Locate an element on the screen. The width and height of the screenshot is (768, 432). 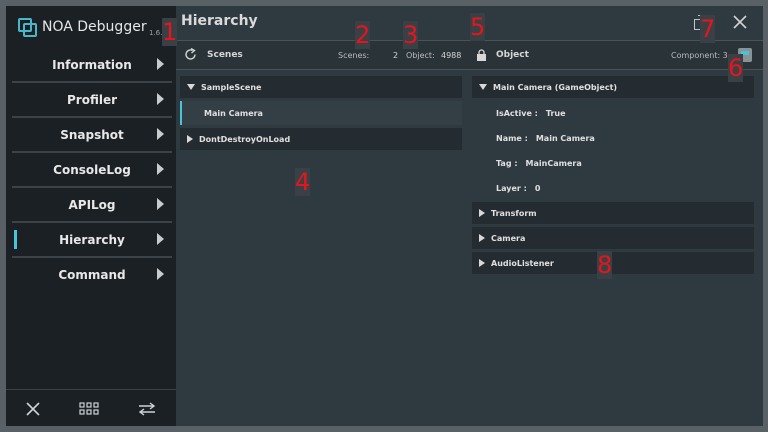
sidebar-item-information: Information is located at coordinates (92, 65).